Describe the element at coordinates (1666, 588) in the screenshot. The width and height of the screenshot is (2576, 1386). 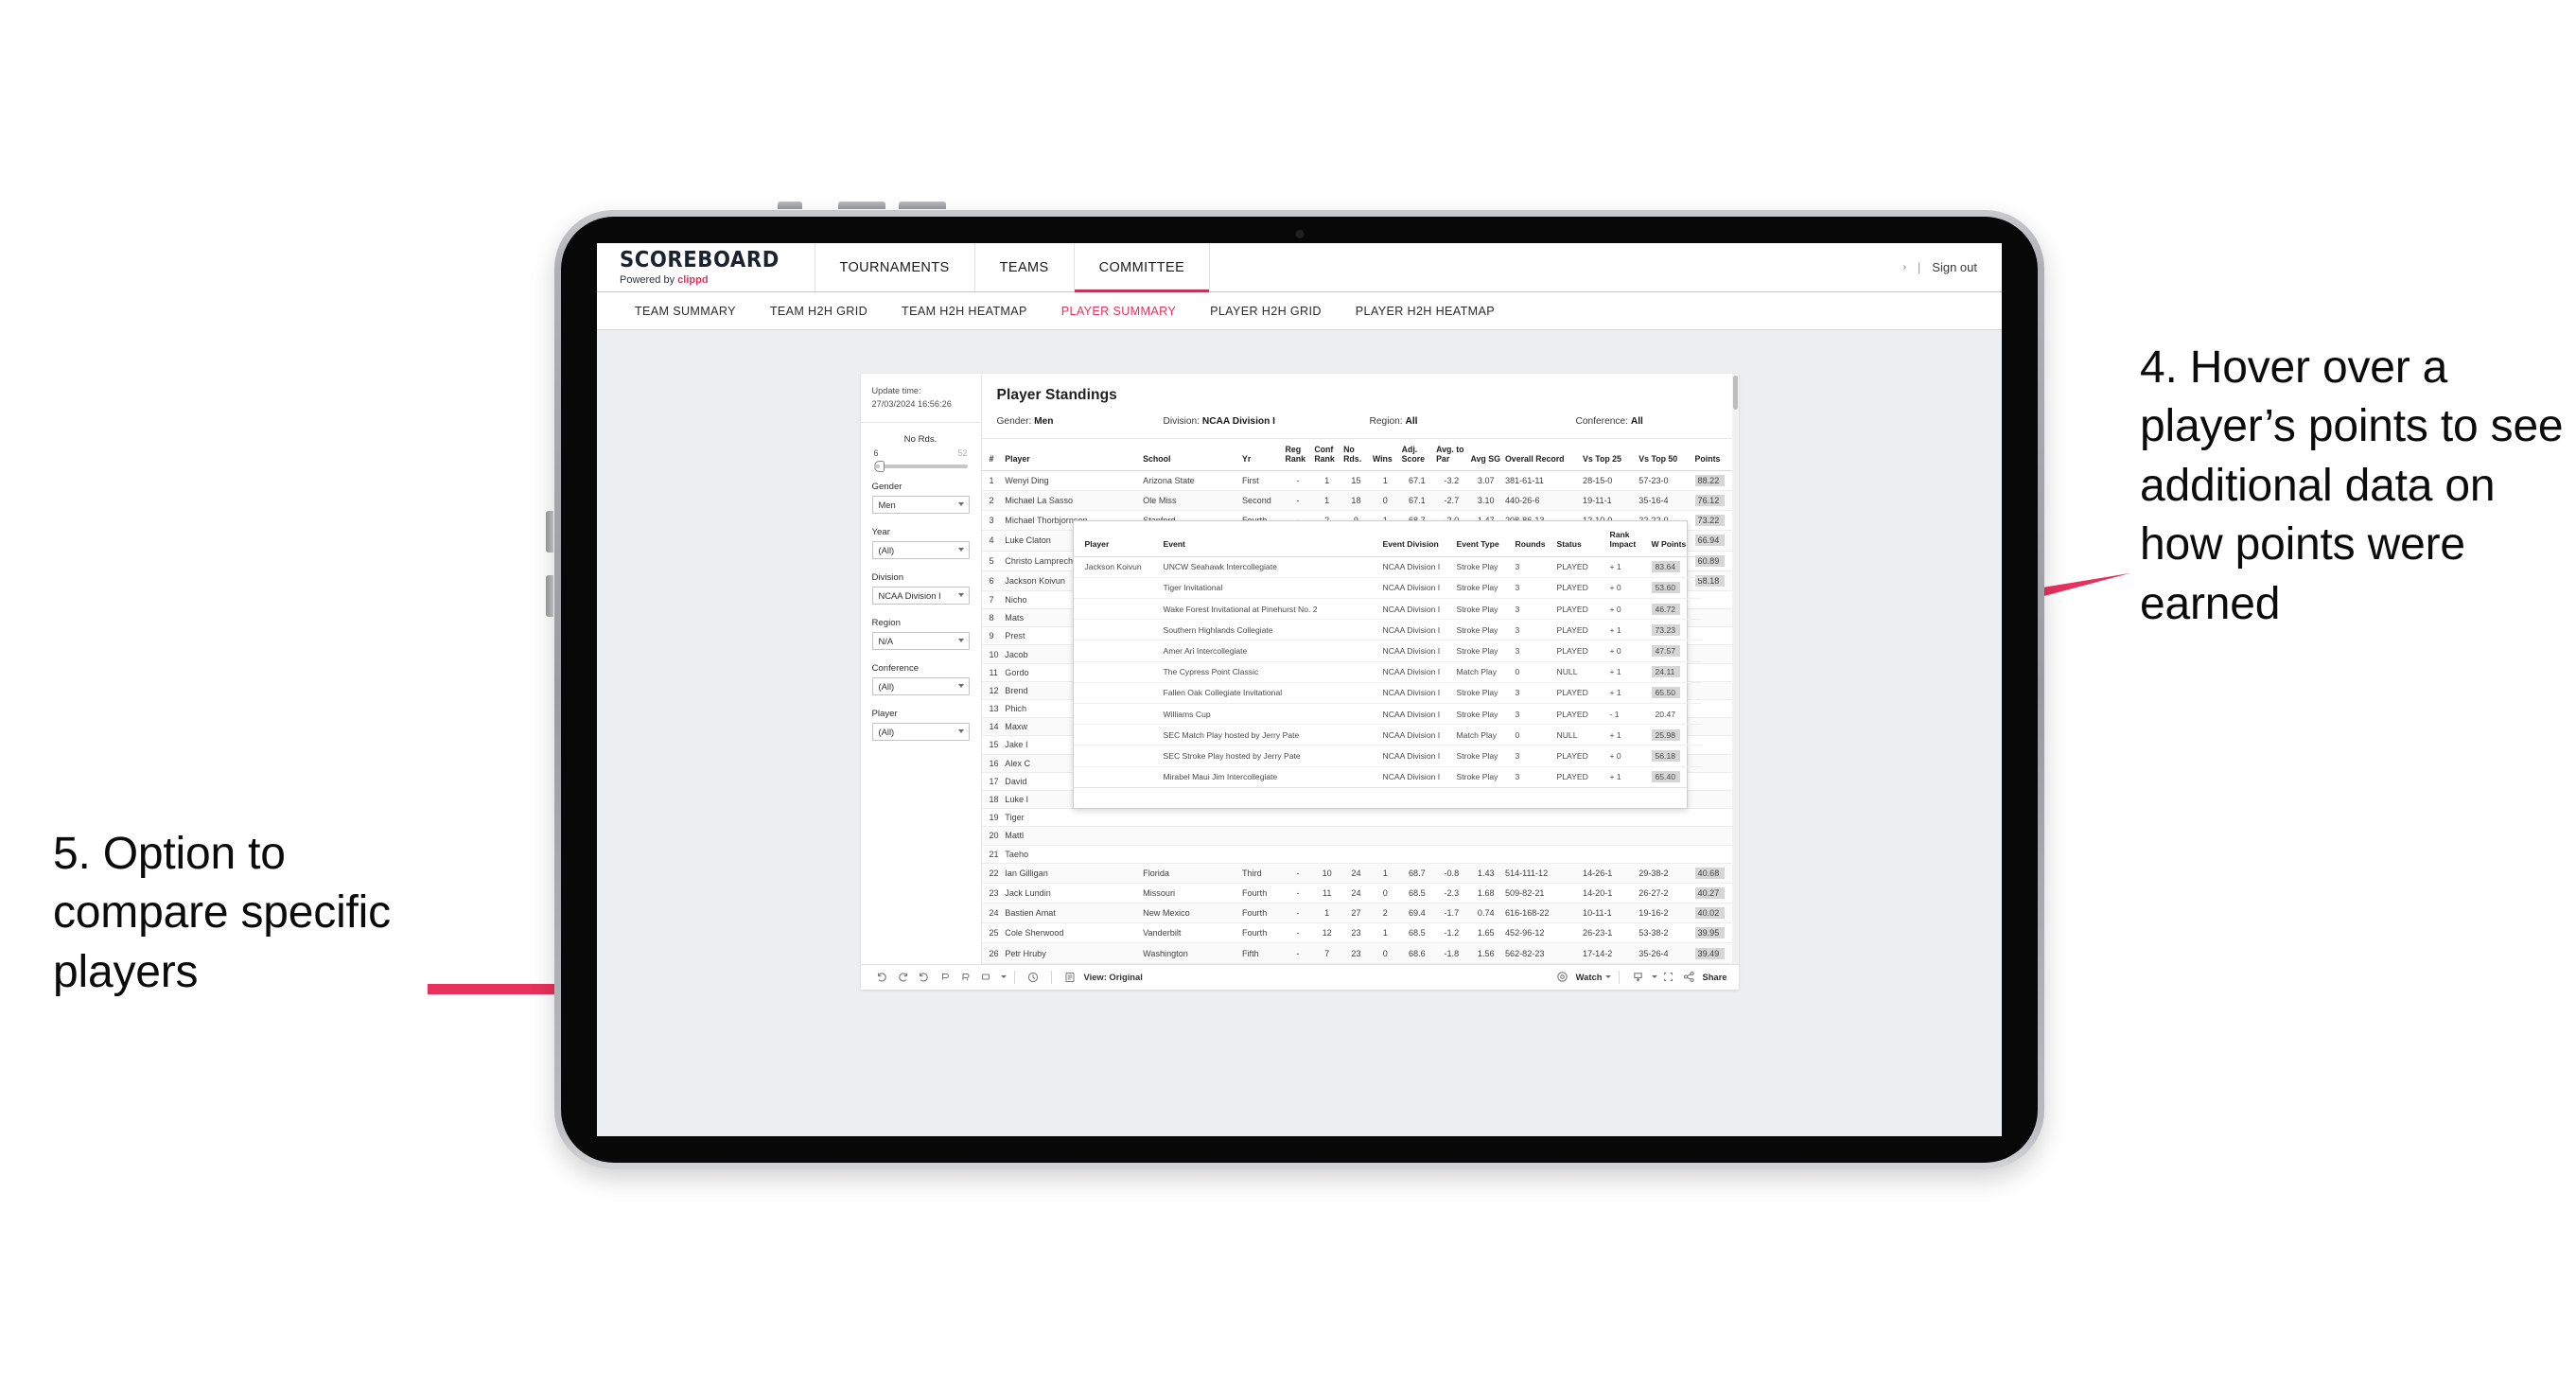
I see `w-points-badge: 53.60` at that location.